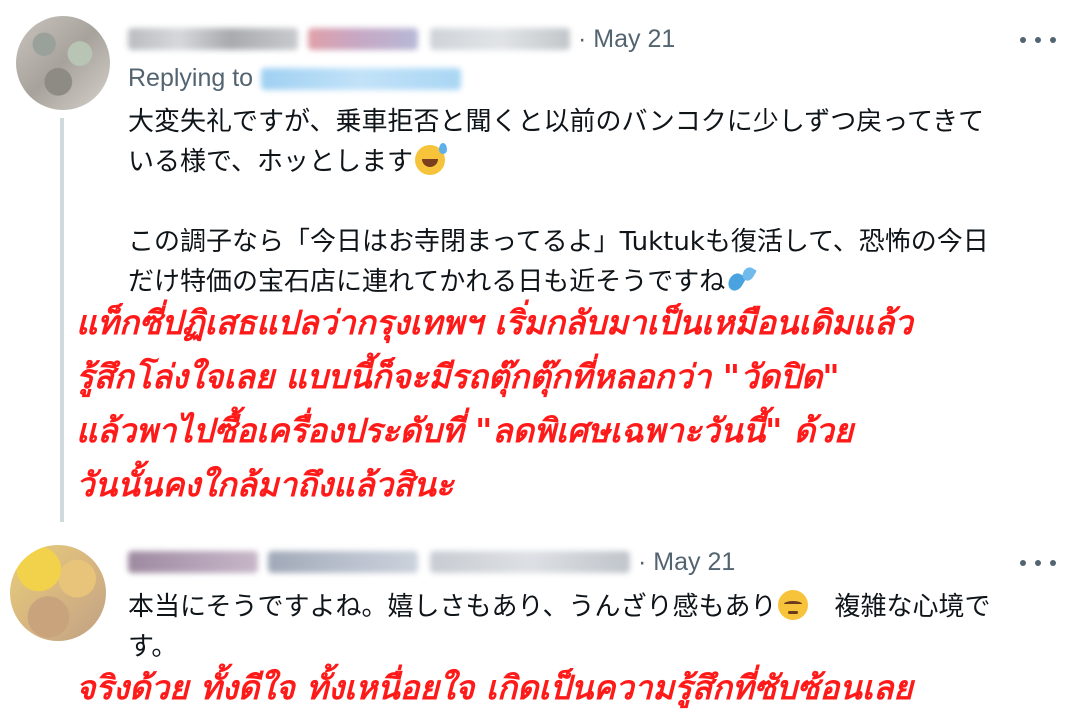 Image resolution: width=1080 pixels, height=720 pixels. I want to click on tweet-text-line: 大変失礼ですが、乗車拒否と聞くと以前のバンコクに少しずつ戻ってきて, so click(556, 122).